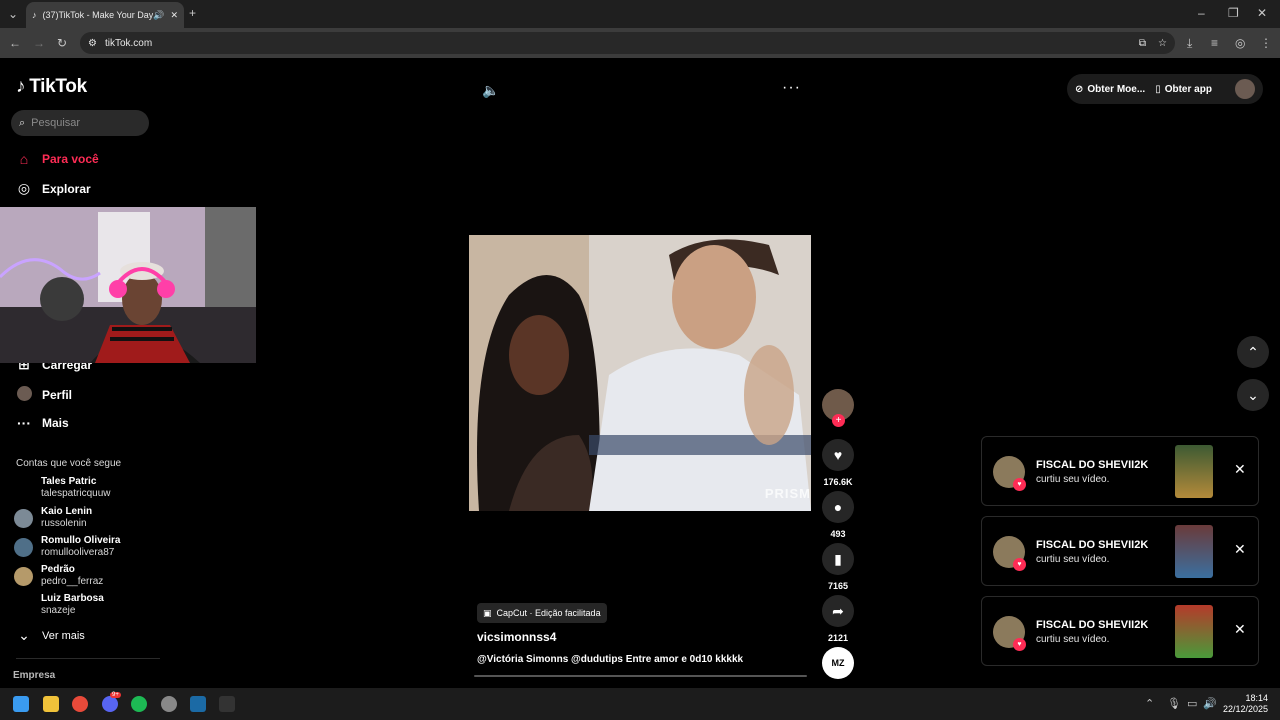 The height and width of the screenshot is (720, 1280). I want to click on os-taskbar: 9+ ⌃ 🎙 ▭ 🔊 18:14 22/12/2025, so click(640, 704).